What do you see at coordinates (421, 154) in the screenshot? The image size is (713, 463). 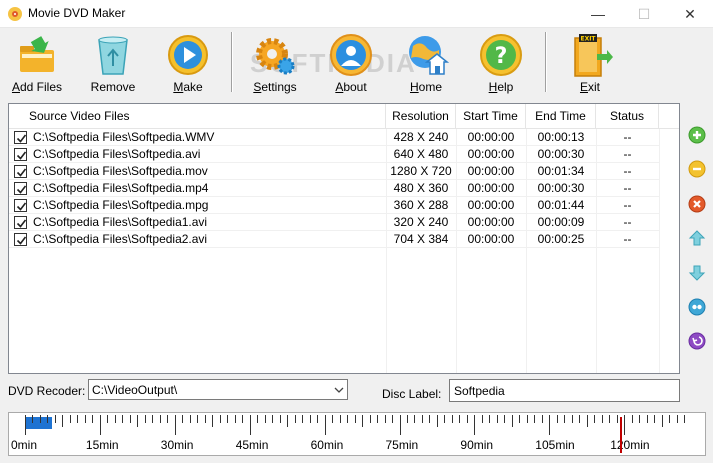 I see `cell-resolution: 640 X 480` at bounding box center [421, 154].